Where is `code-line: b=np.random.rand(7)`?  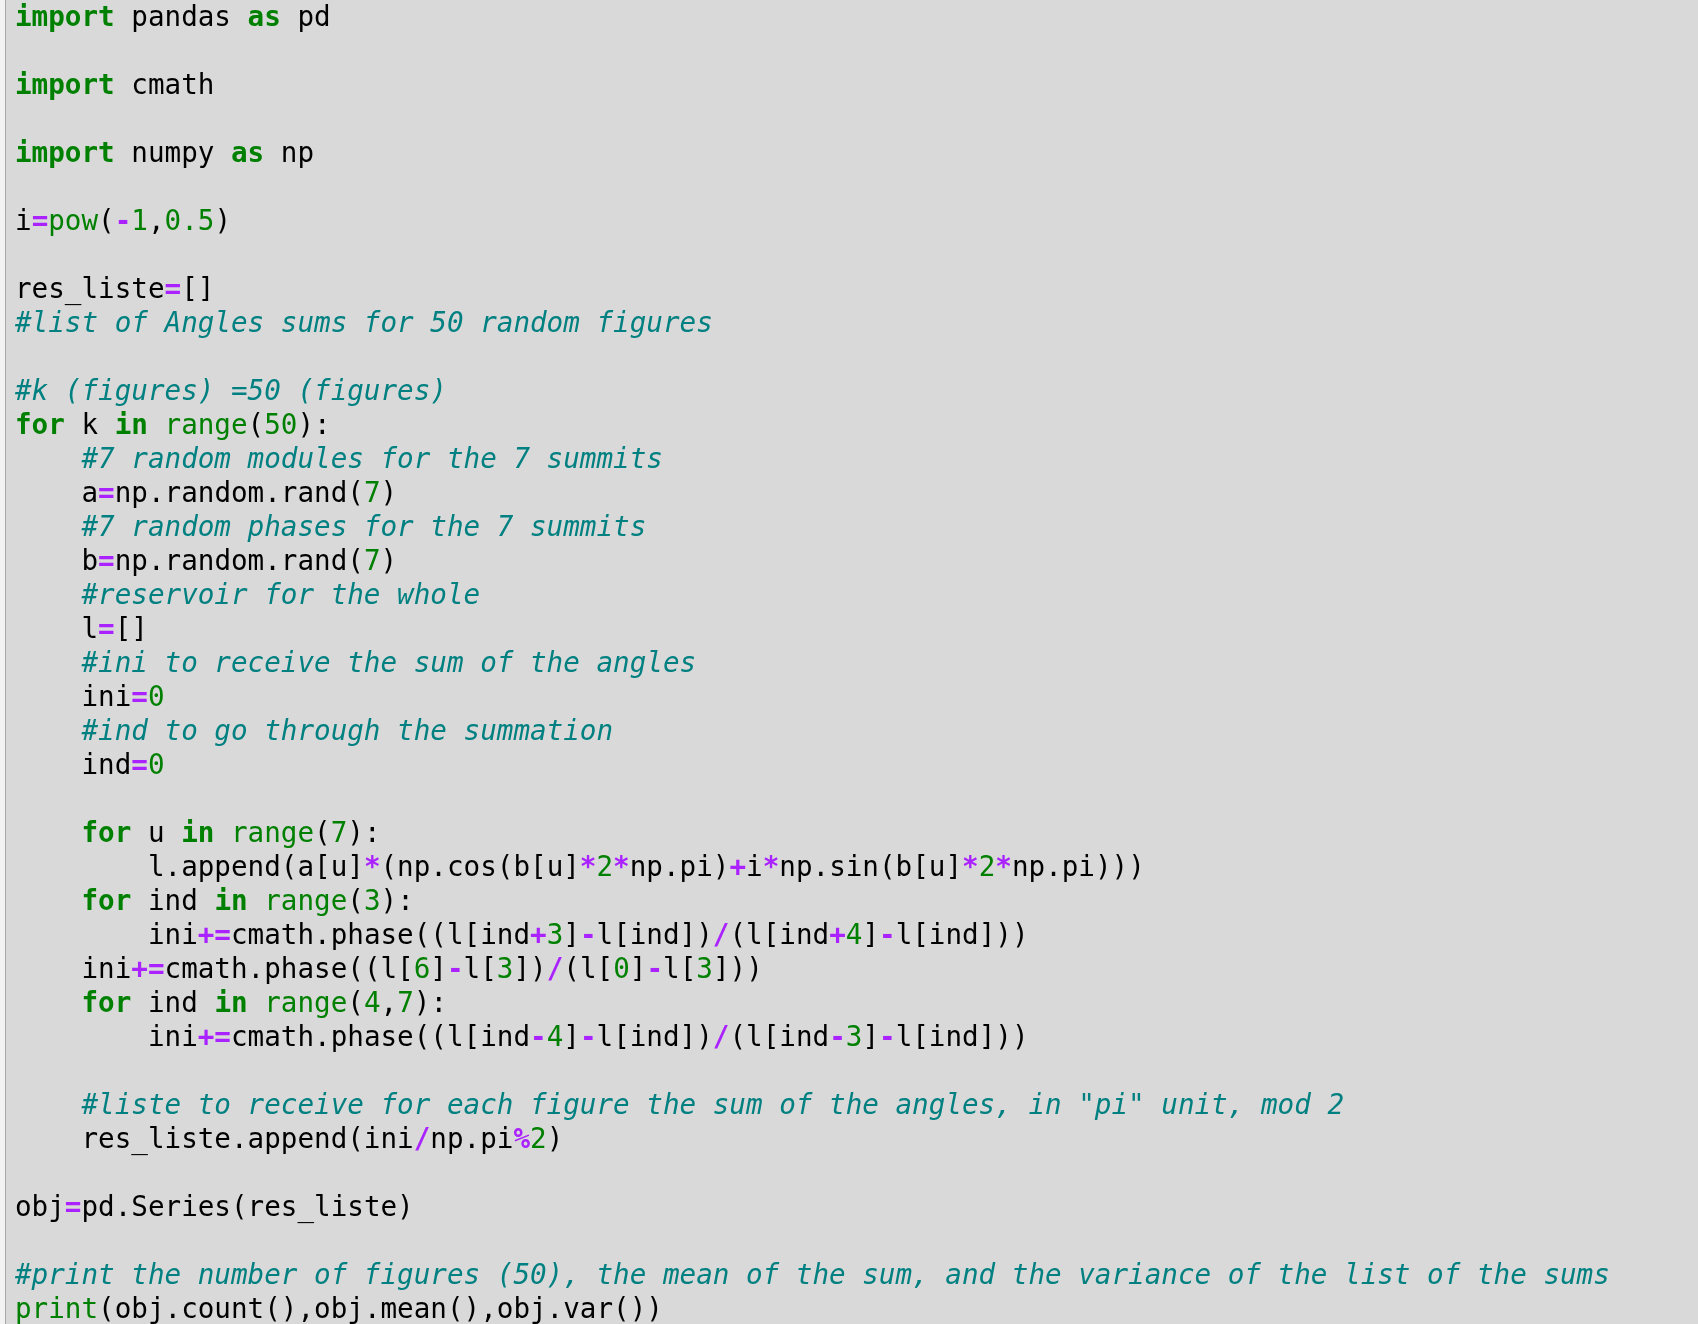 code-line: b=np.random.rand(7) is located at coordinates (239, 560).